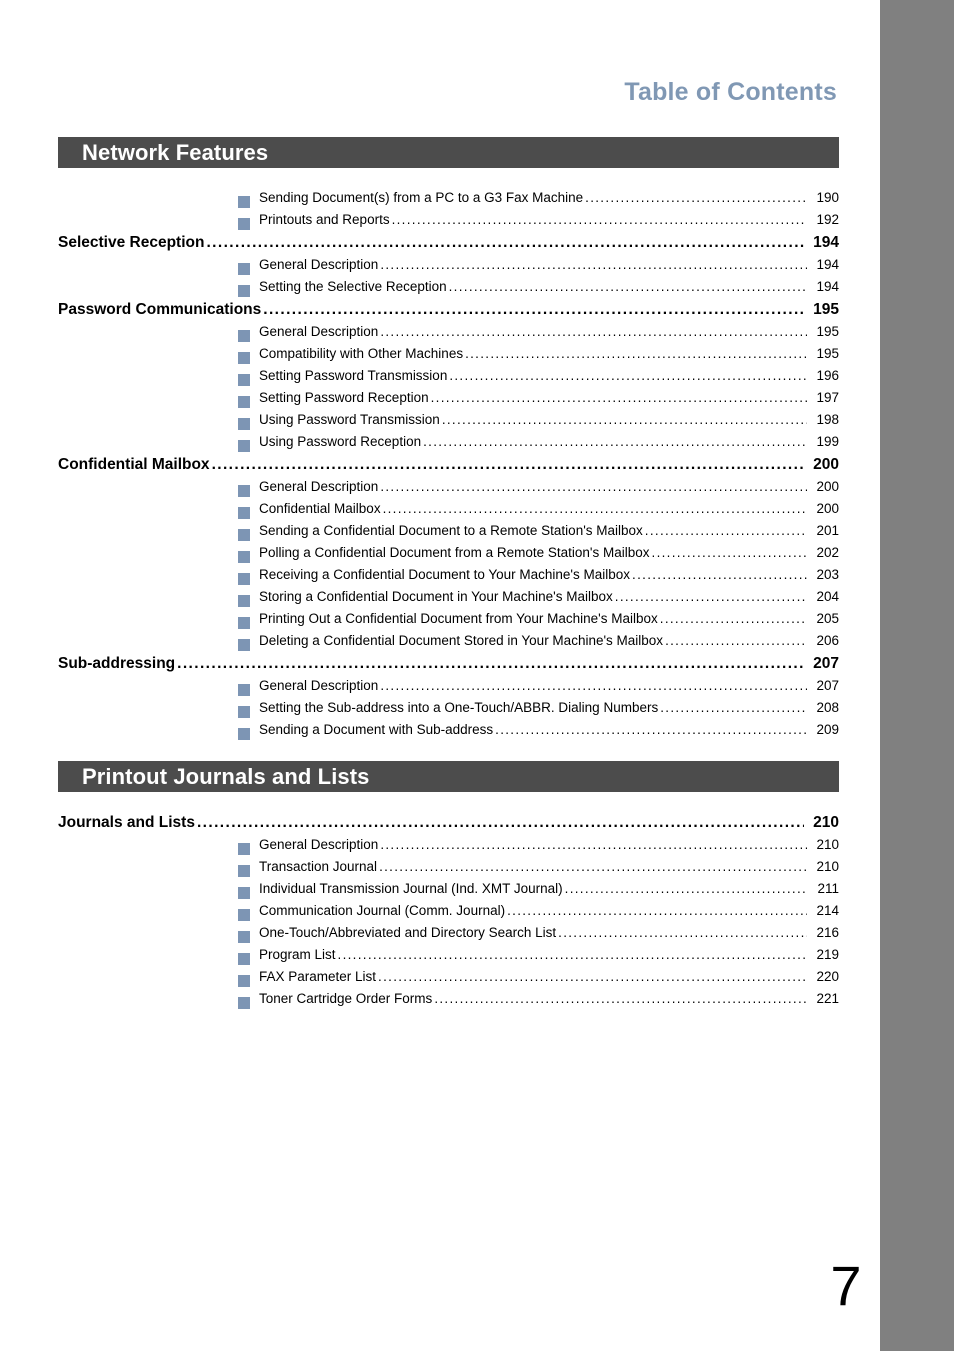 The width and height of the screenshot is (954, 1351). Describe the element at coordinates (827, 596) in the screenshot. I see `toc-entry-page-number: 204` at that location.